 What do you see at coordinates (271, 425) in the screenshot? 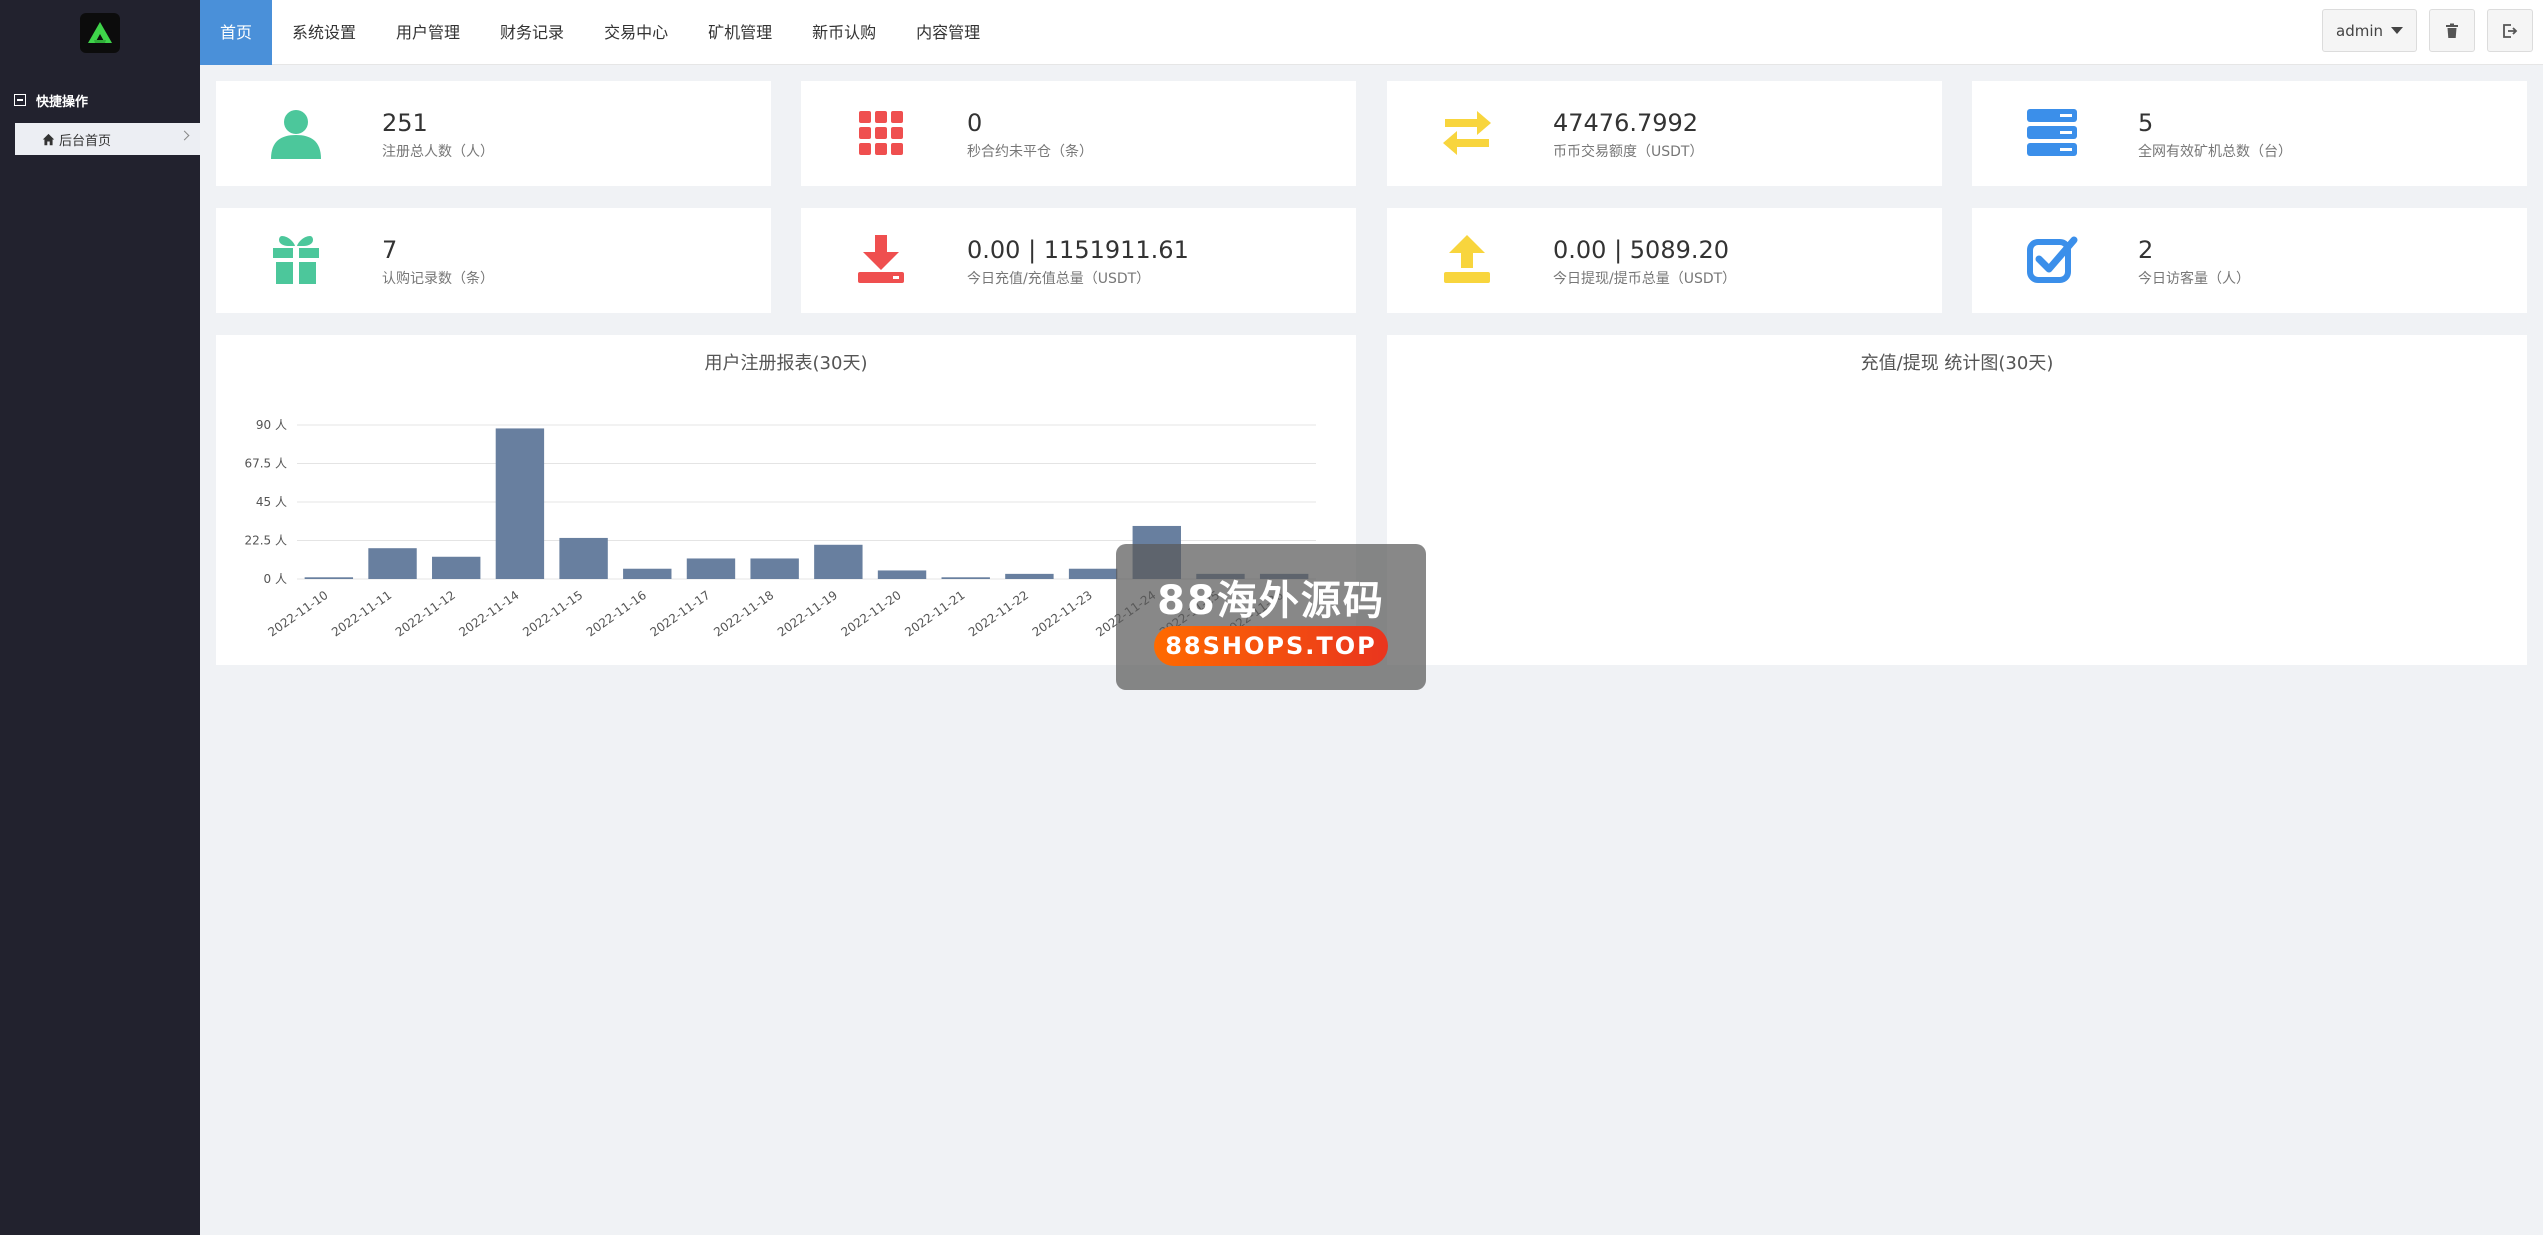
I see `y-tick-label: 90 人` at bounding box center [271, 425].